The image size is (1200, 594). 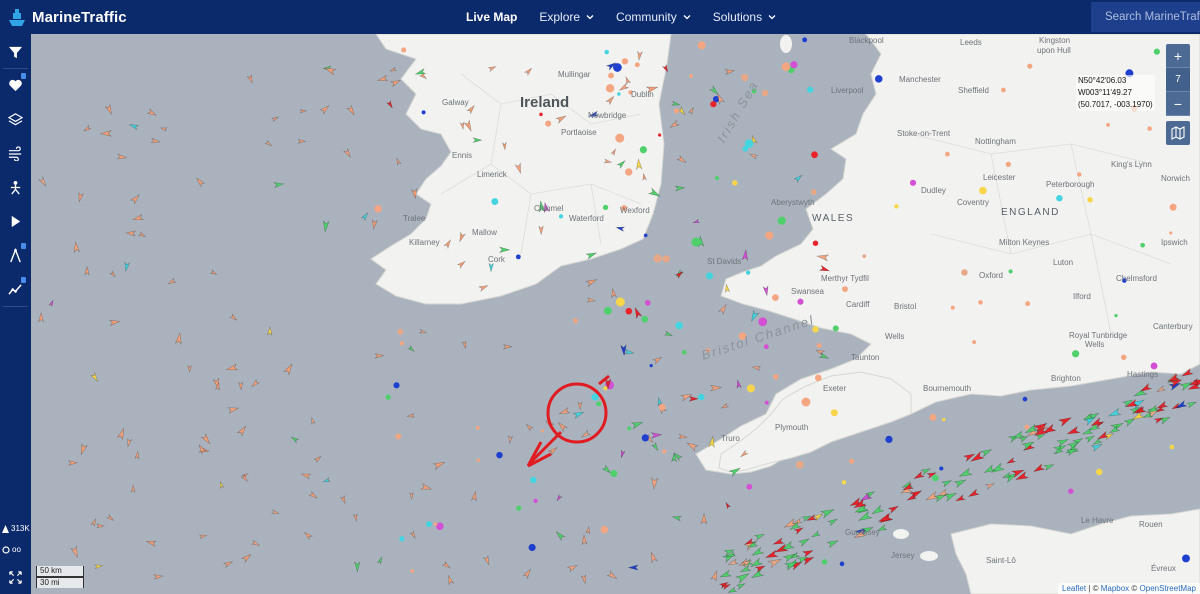 I want to click on label-tralee: Tralee, so click(x=414, y=218).